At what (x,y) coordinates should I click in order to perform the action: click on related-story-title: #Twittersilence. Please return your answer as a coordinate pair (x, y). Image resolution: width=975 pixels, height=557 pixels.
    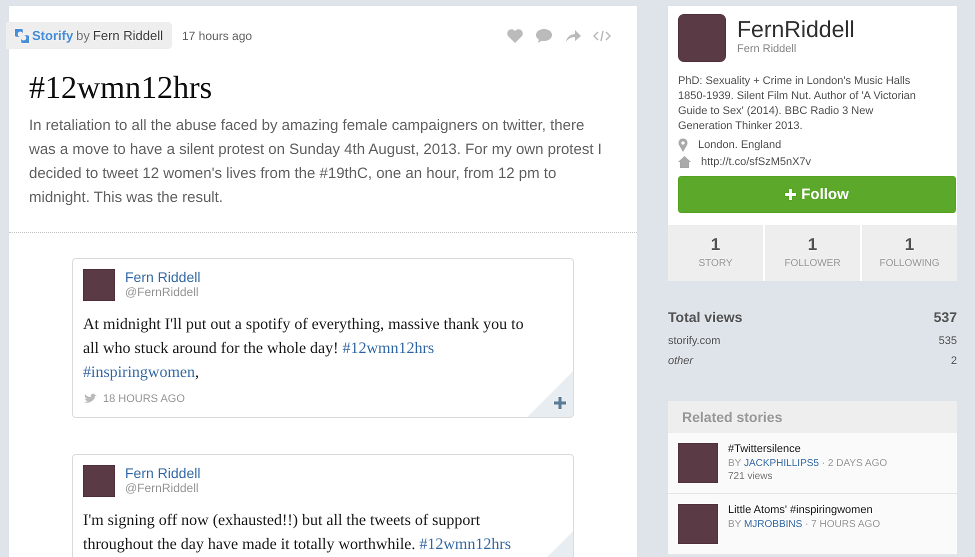
    Looking at the image, I should click on (765, 449).